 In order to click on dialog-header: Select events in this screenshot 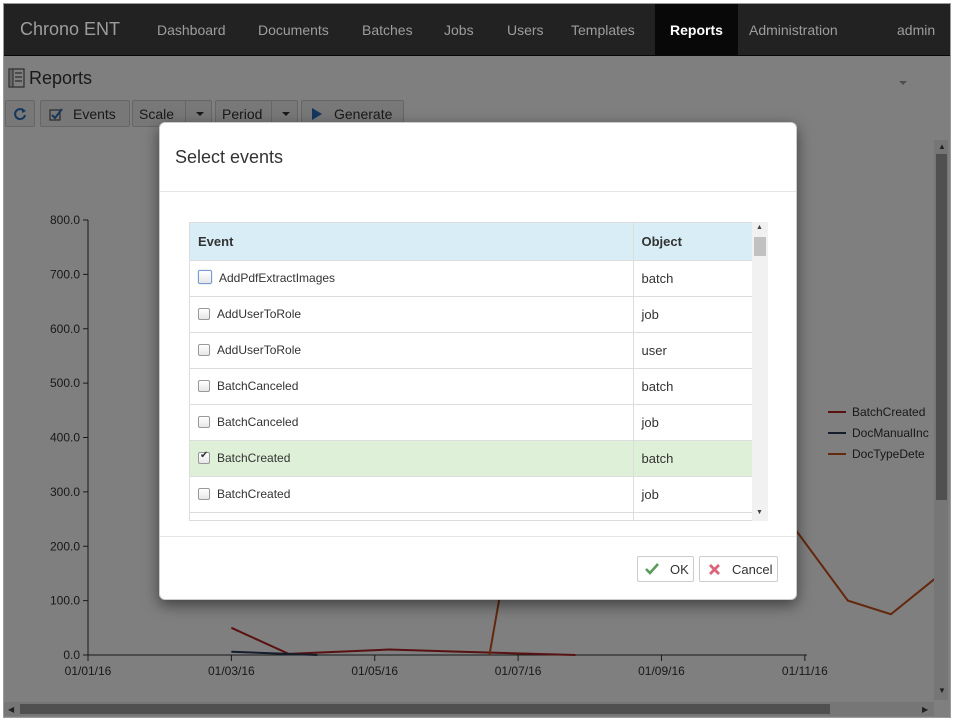, I will do `click(478, 157)`.